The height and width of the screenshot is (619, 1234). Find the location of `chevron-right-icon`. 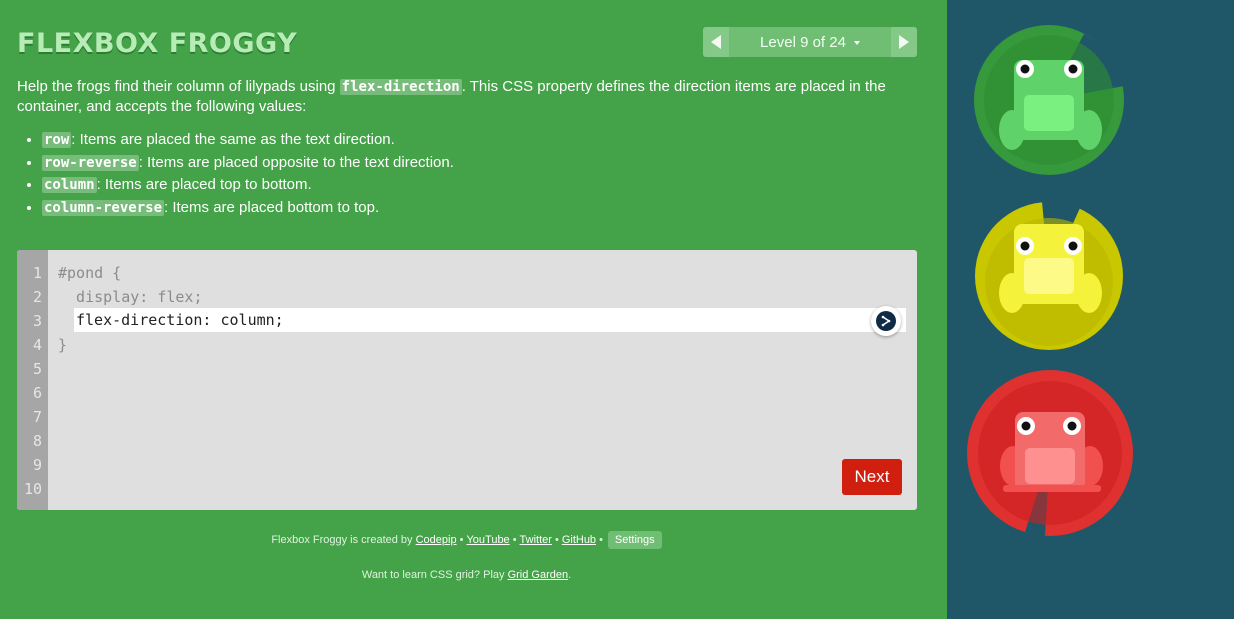

chevron-right-icon is located at coordinates (904, 42).